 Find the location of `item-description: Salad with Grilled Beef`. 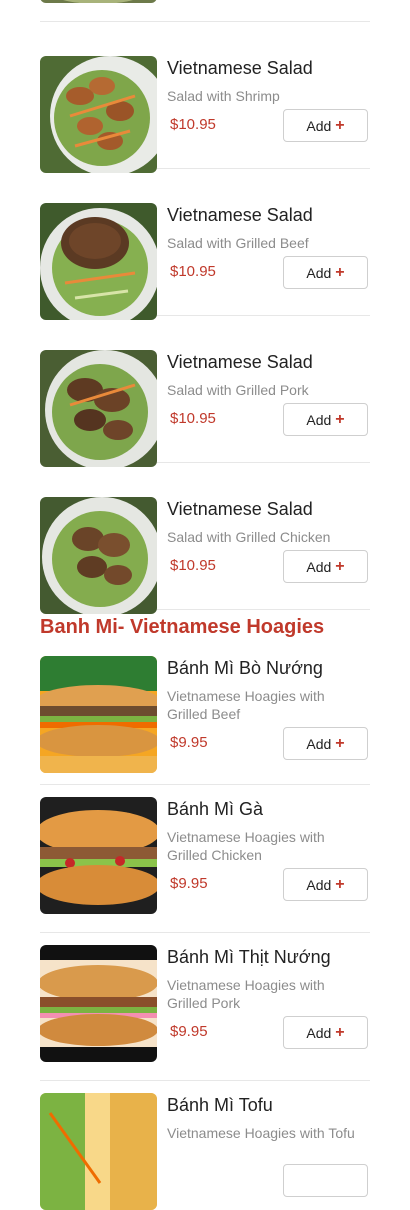

item-description: Salad with Grilled Beef is located at coordinates (238, 243).